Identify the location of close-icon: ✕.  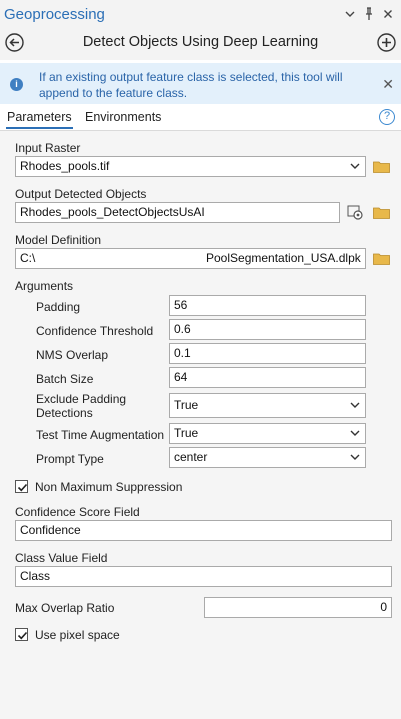
(388, 84).